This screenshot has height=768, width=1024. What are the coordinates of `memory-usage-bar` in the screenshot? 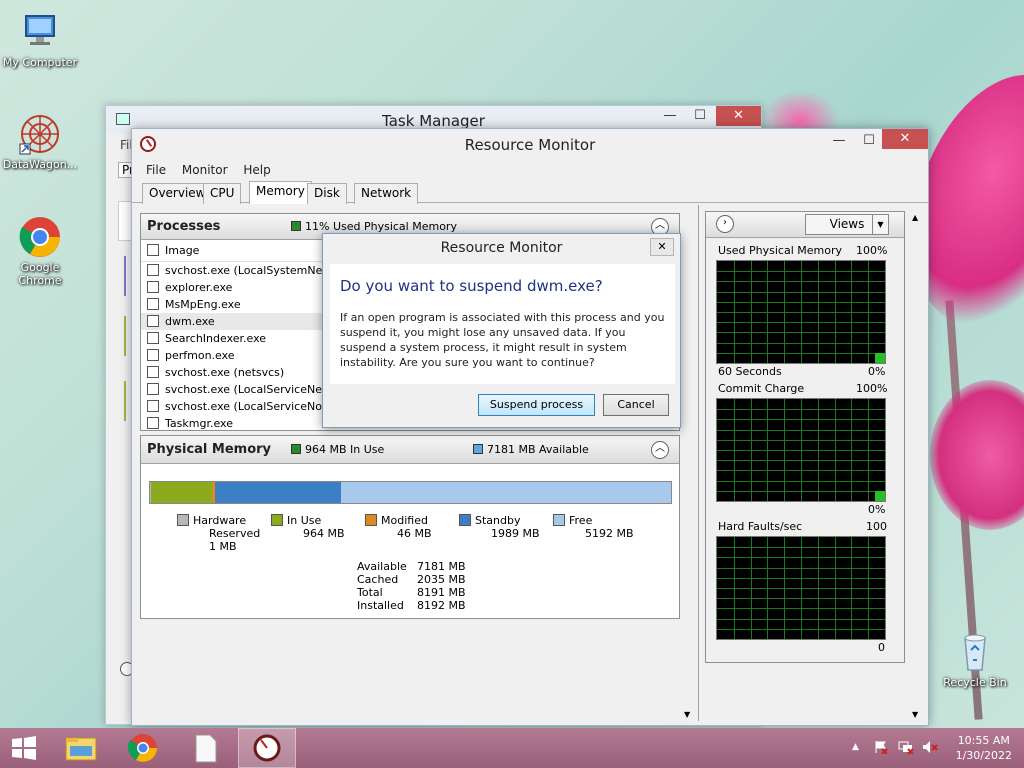 It's located at (410, 492).